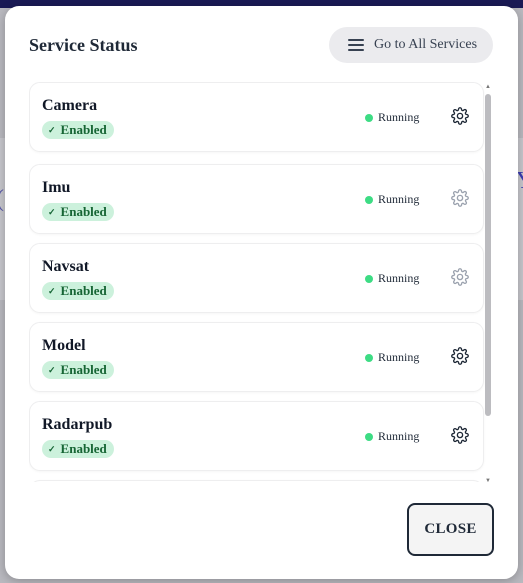 The height and width of the screenshot is (583, 523). I want to click on go-to-all-services-button: Go to All Services, so click(411, 45).